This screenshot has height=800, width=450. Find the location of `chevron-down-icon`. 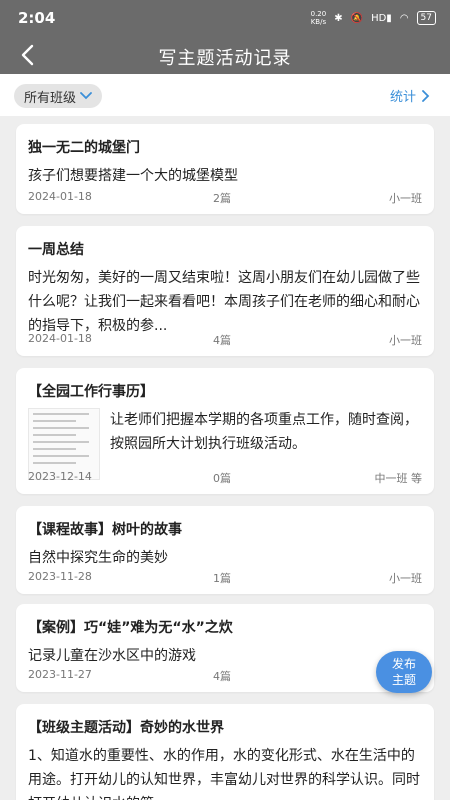

chevron-down-icon is located at coordinates (86, 96).